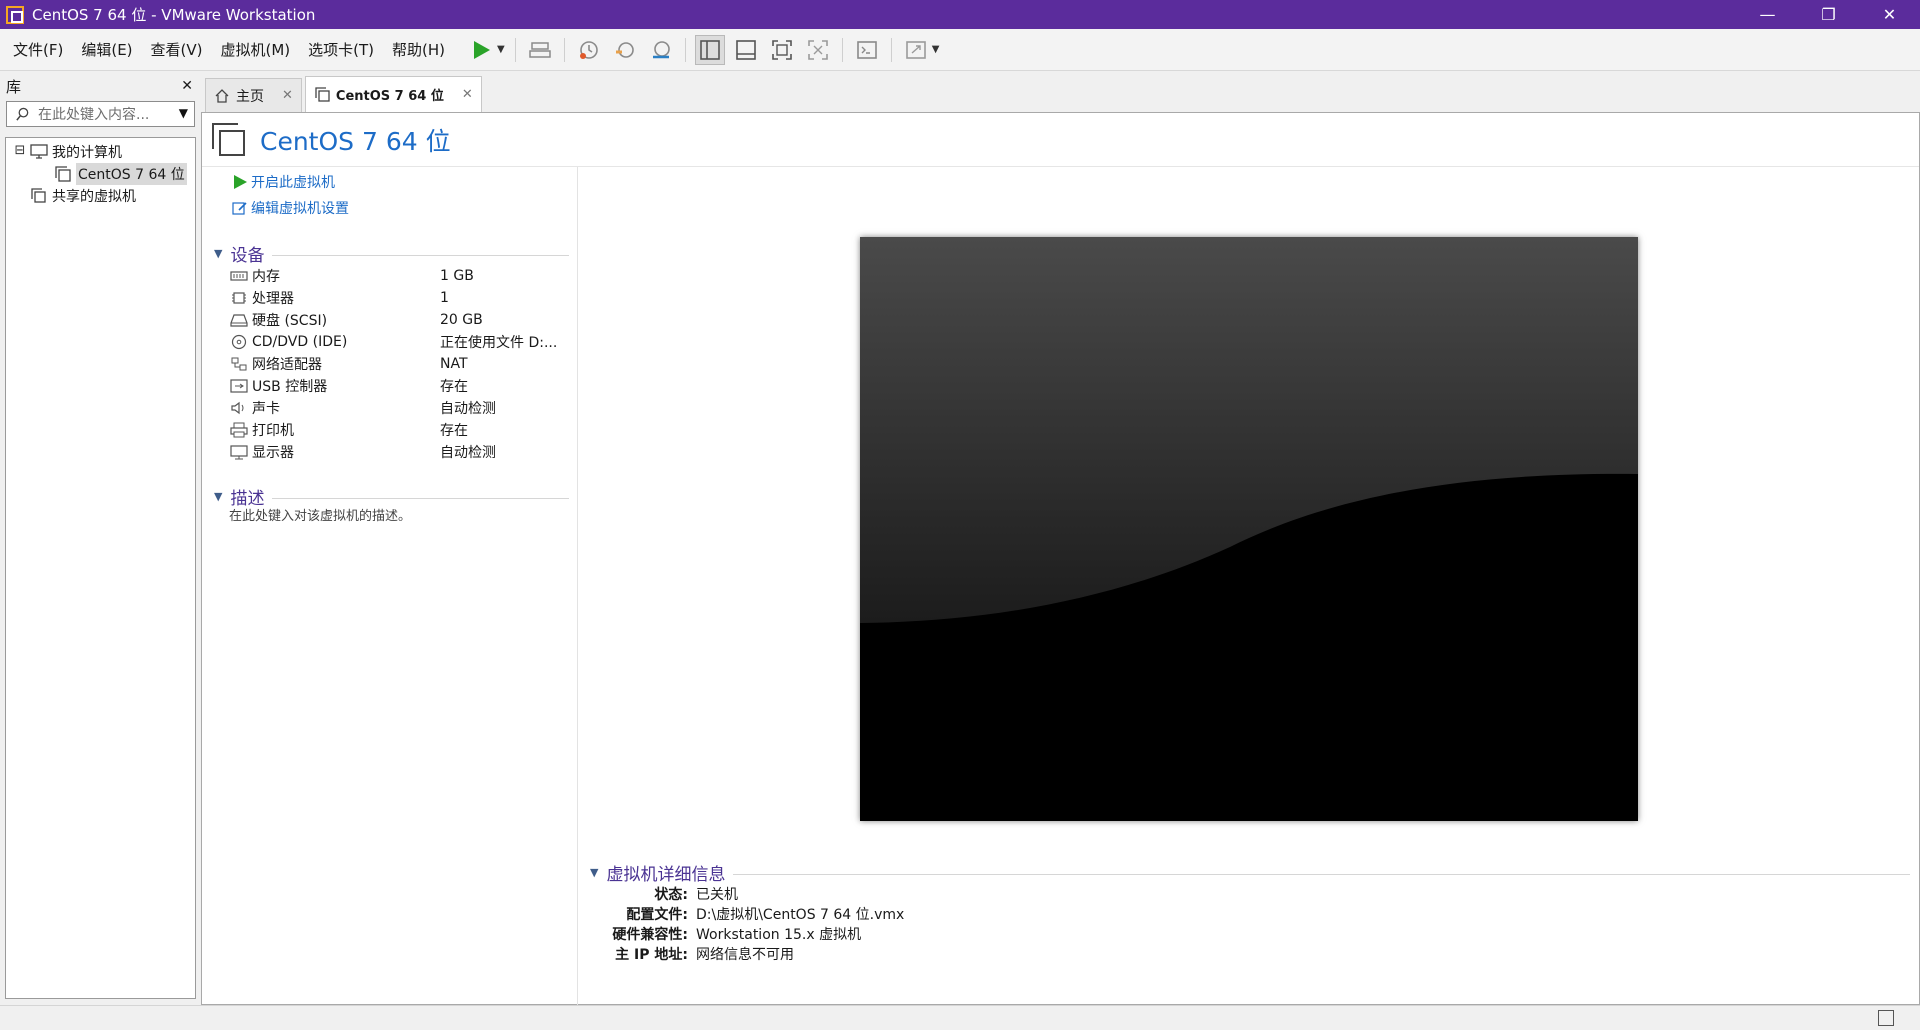  I want to click on tree-label-centos-vm: CentOS 7 64 位, so click(131, 174).